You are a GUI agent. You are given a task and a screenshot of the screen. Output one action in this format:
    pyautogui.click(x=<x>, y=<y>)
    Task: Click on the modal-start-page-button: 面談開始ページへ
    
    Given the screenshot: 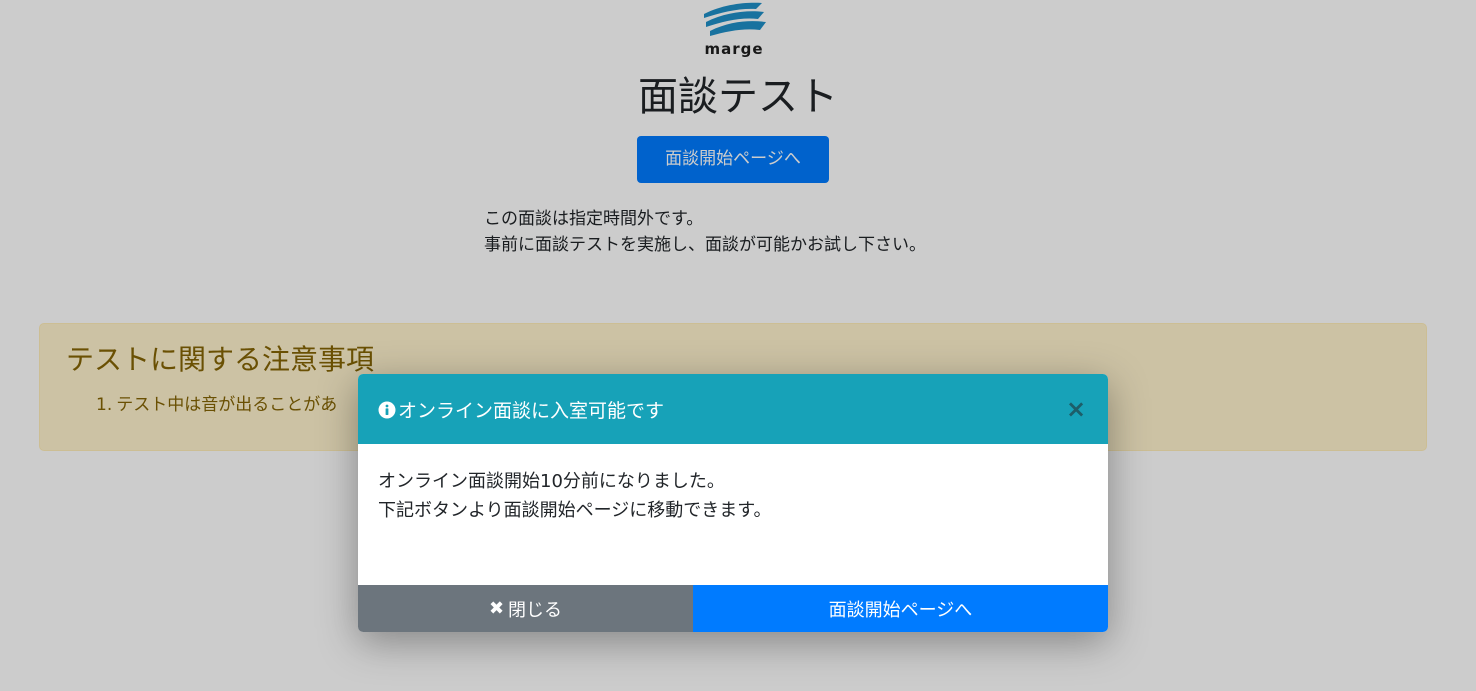 What is the action you would take?
    pyautogui.click(x=900, y=608)
    